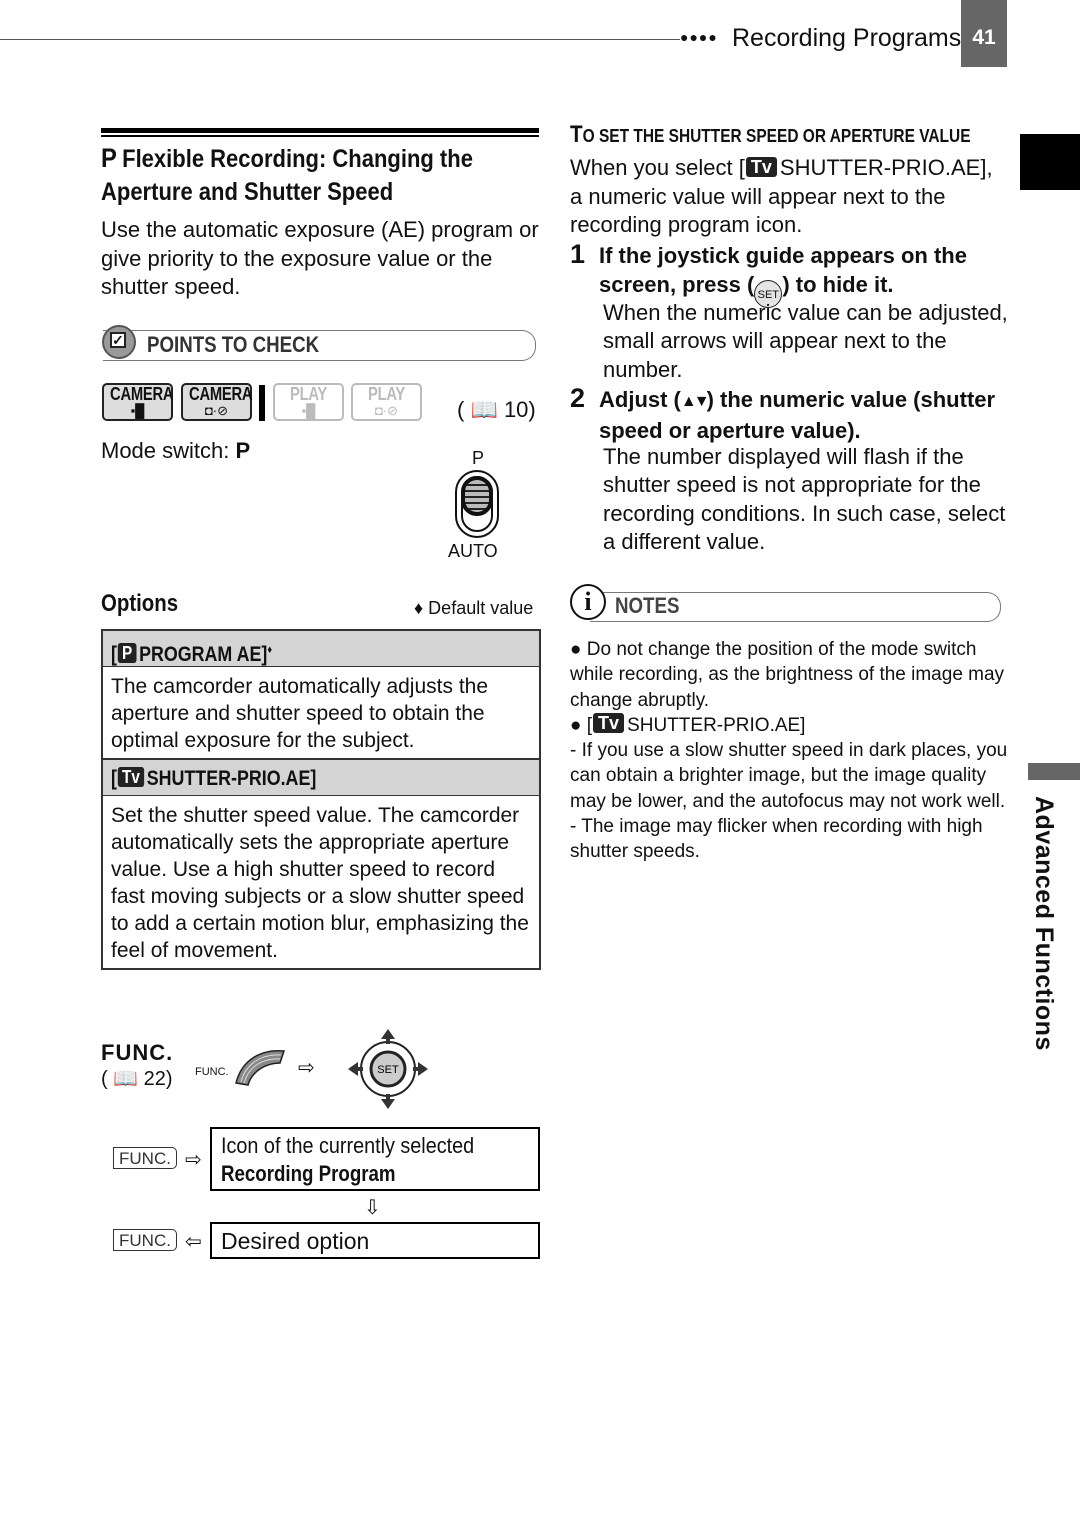  I want to click on up-down-arrows-icon: ▲▼, so click(695, 401).